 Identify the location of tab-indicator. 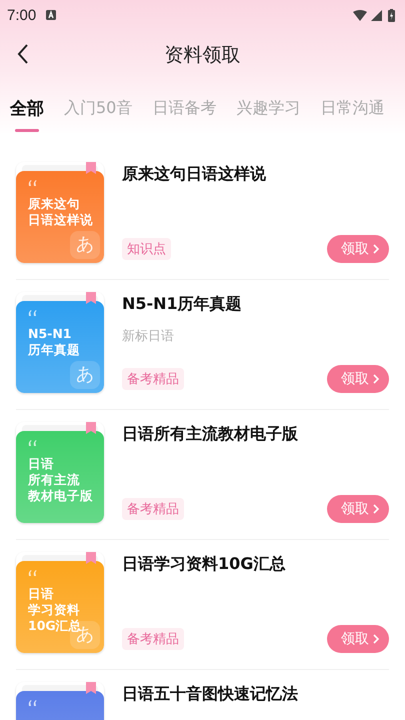
(27, 130).